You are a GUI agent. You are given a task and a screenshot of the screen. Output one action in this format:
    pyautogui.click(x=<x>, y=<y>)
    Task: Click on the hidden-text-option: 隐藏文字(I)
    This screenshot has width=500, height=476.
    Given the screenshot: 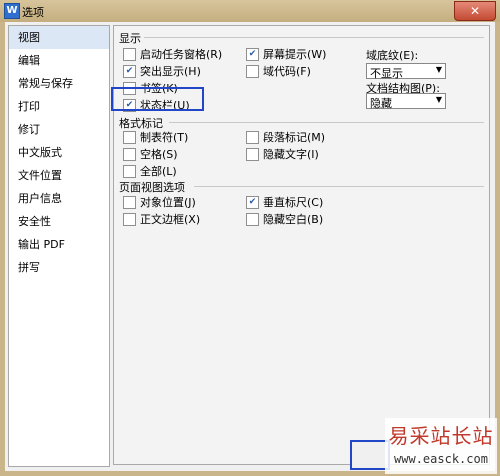 What is the action you would take?
    pyautogui.click(x=282, y=154)
    